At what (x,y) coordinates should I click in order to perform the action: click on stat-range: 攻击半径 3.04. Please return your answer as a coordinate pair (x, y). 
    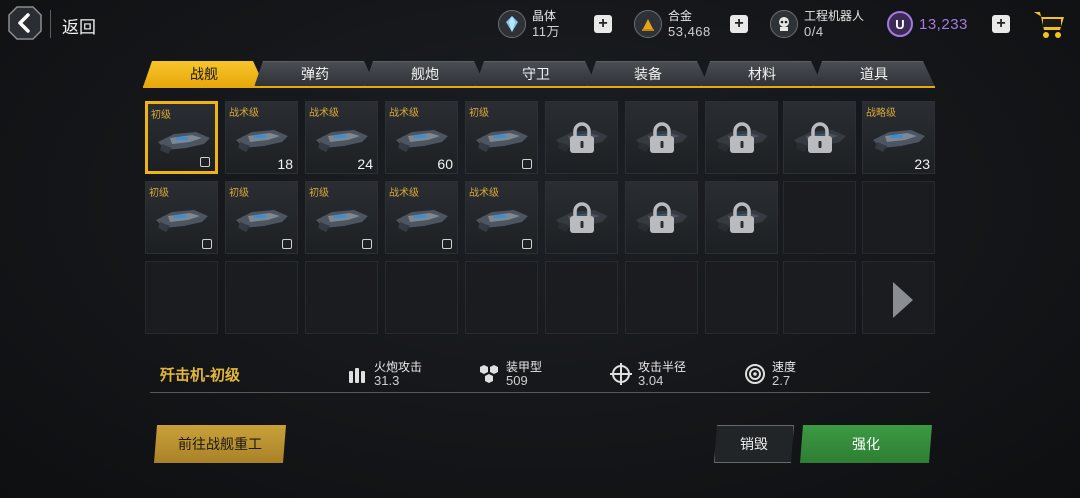
    Looking at the image, I should click on (648, 374).